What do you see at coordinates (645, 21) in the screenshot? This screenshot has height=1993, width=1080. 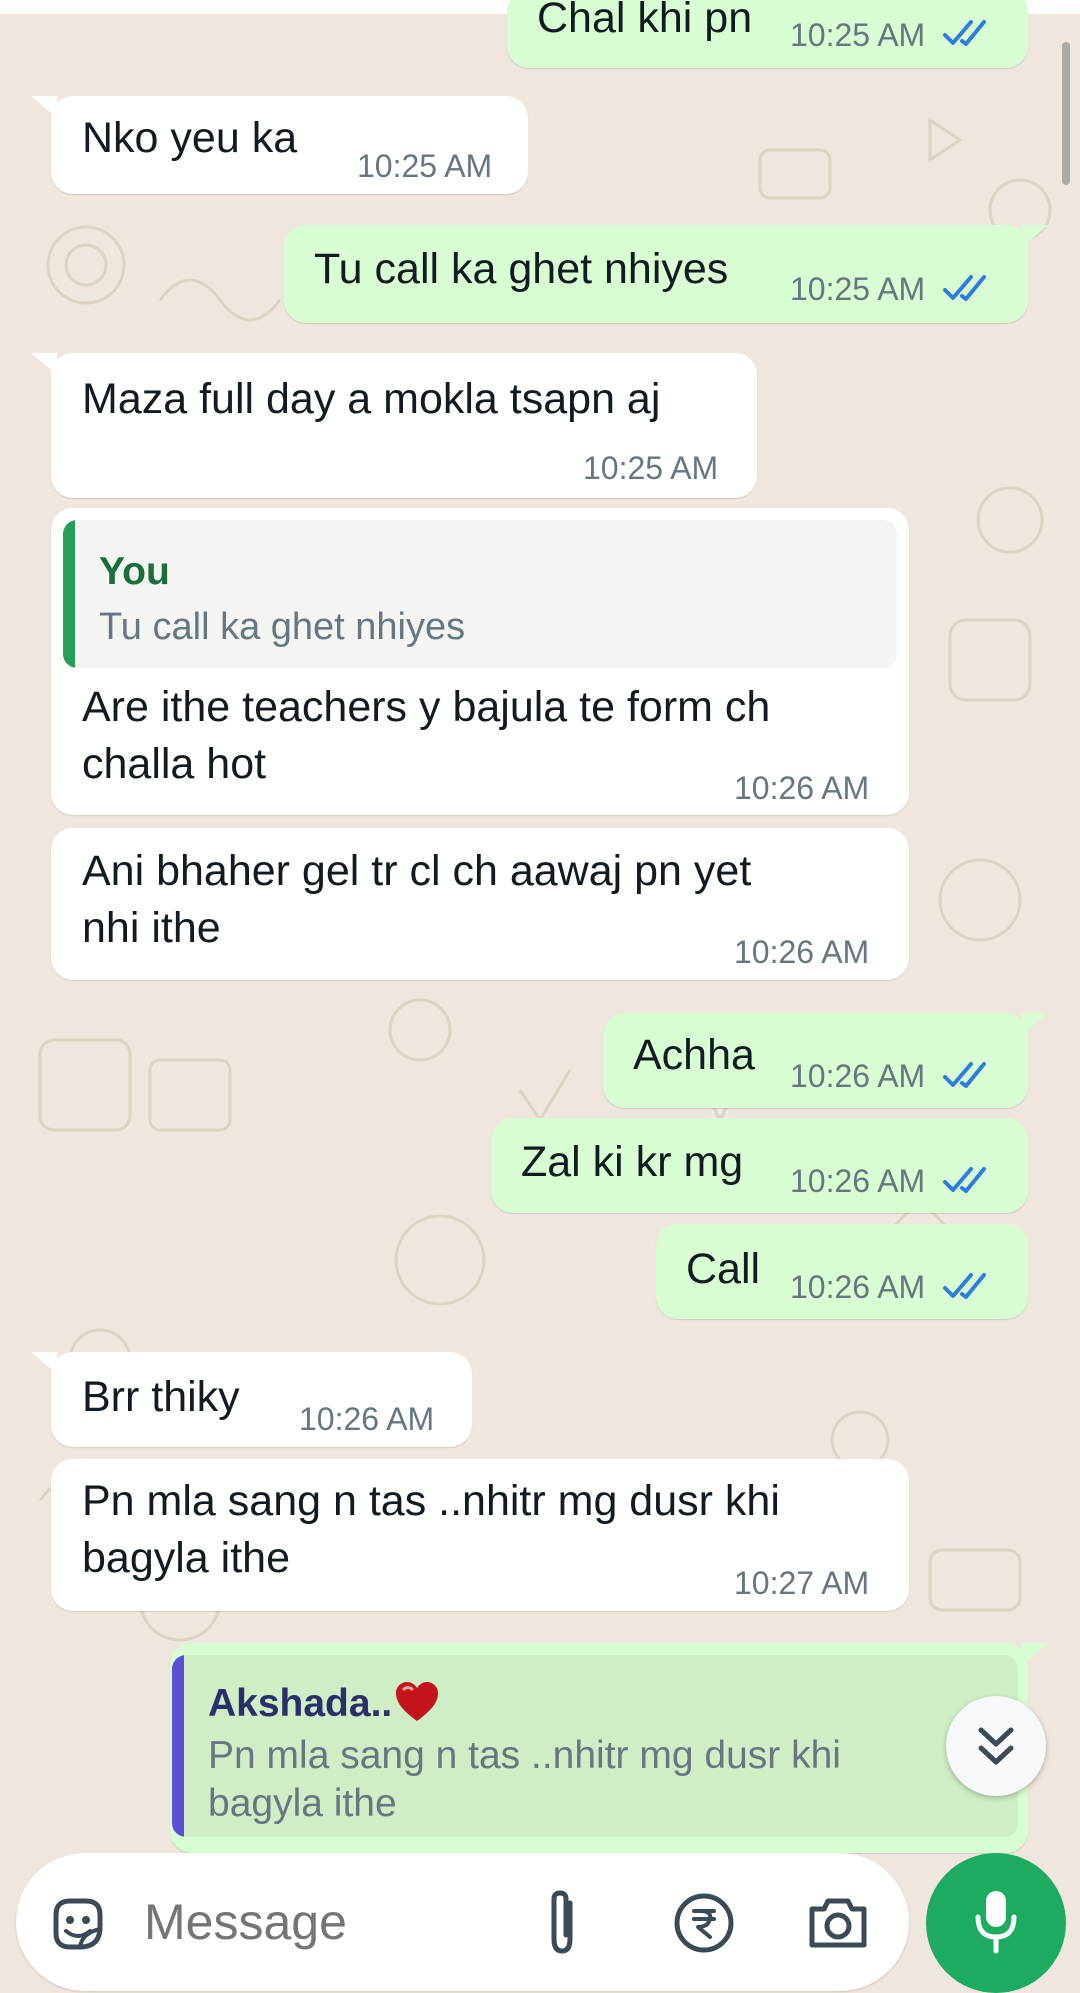 I see `message-text: Chal khi pn` at bounding box center [645, 21].